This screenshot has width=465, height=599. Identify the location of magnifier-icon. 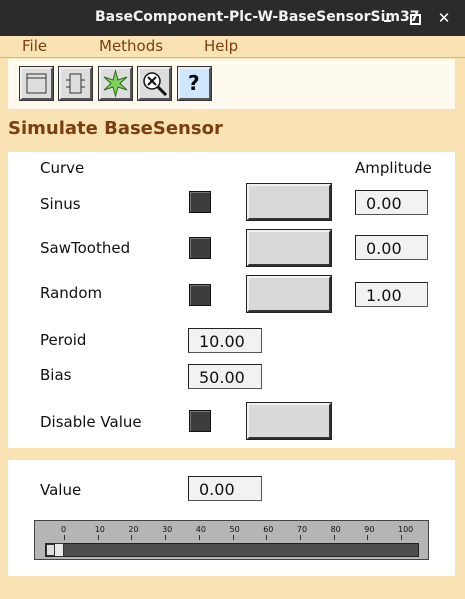
(155, 84).